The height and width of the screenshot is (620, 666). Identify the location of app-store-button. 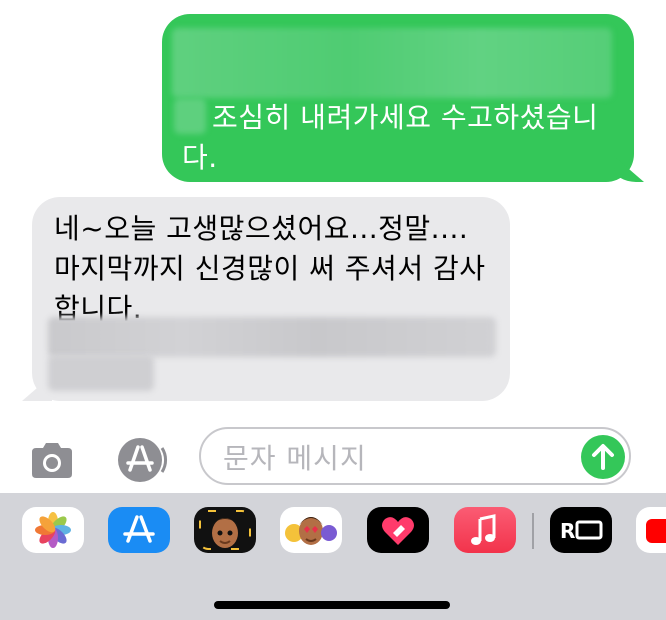
(140, 460).